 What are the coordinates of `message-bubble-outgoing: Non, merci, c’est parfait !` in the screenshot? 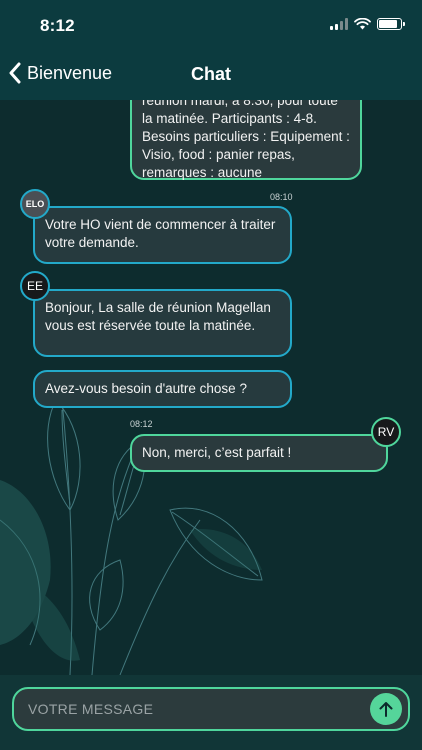 It's located at (259, 453).